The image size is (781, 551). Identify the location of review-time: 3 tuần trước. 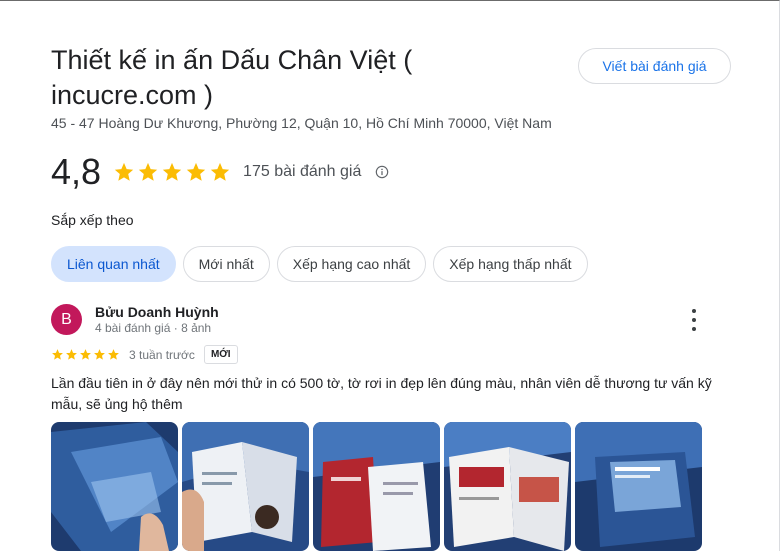
(162, 354).